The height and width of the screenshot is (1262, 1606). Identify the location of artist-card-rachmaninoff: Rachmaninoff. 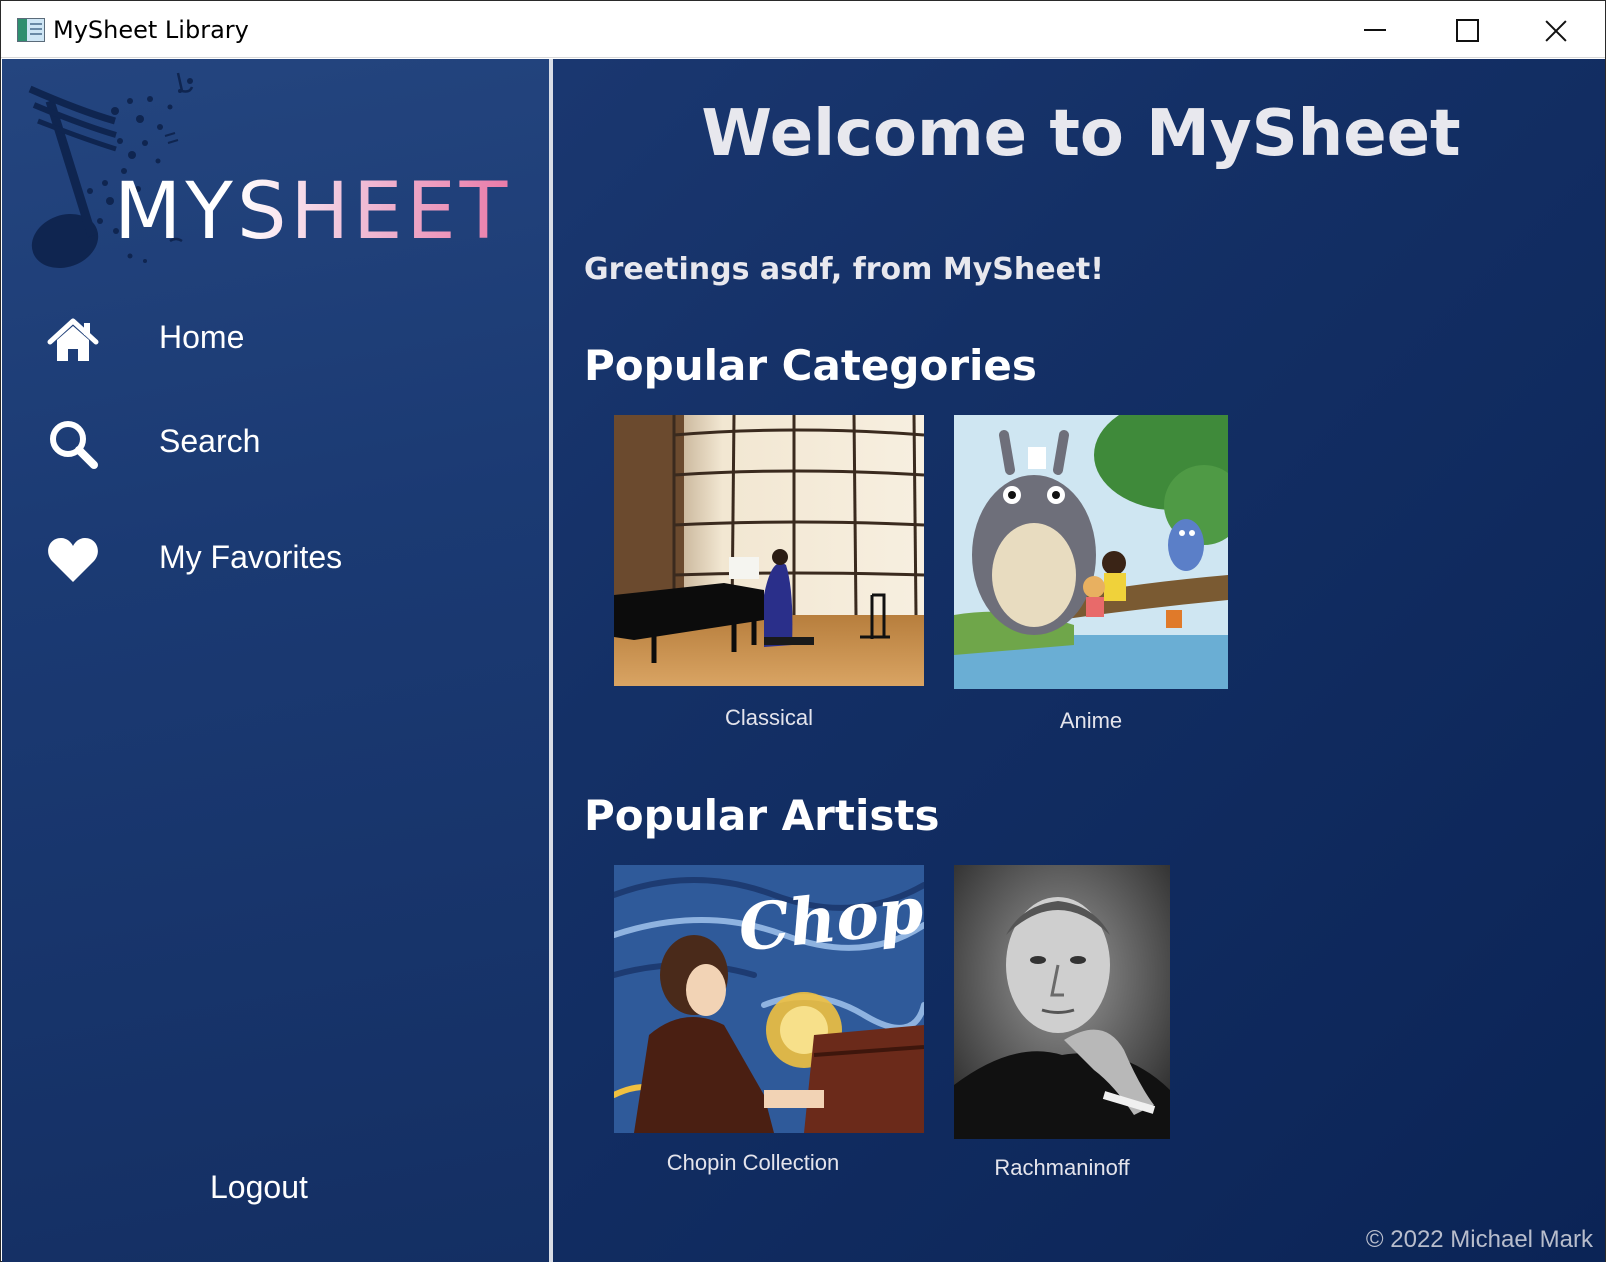
(1062, 1030).